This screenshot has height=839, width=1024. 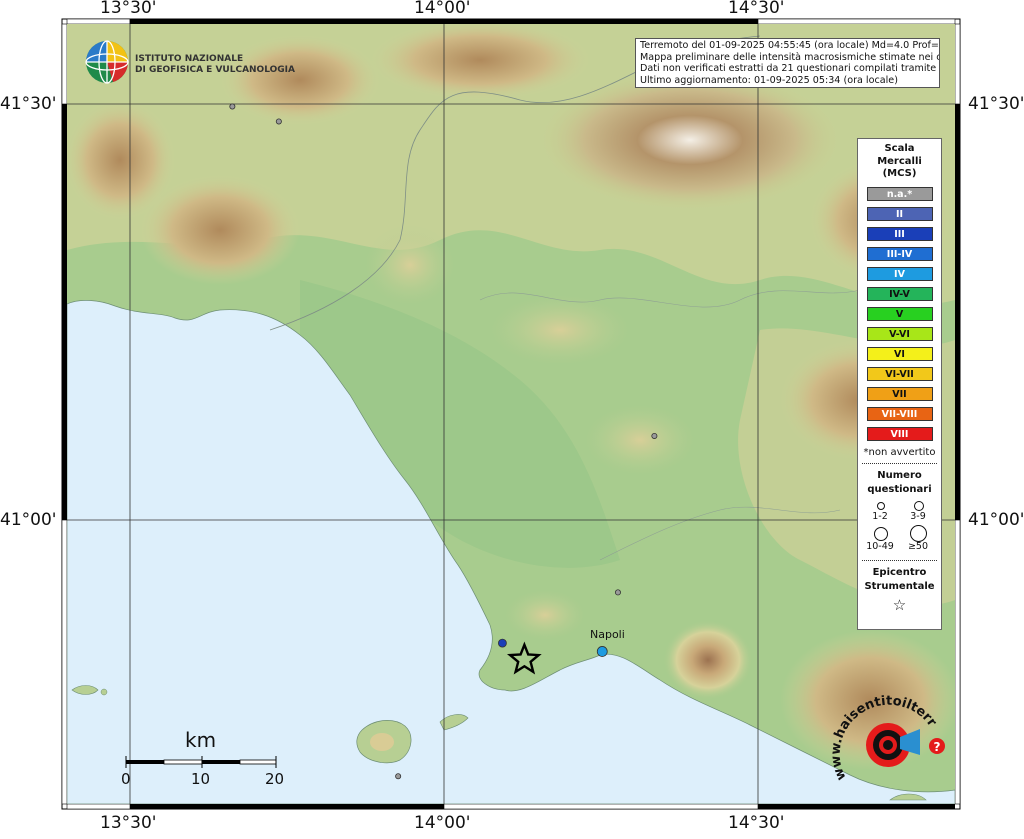 I want to click on size-symbol-medium, so click(x=919, y=505).